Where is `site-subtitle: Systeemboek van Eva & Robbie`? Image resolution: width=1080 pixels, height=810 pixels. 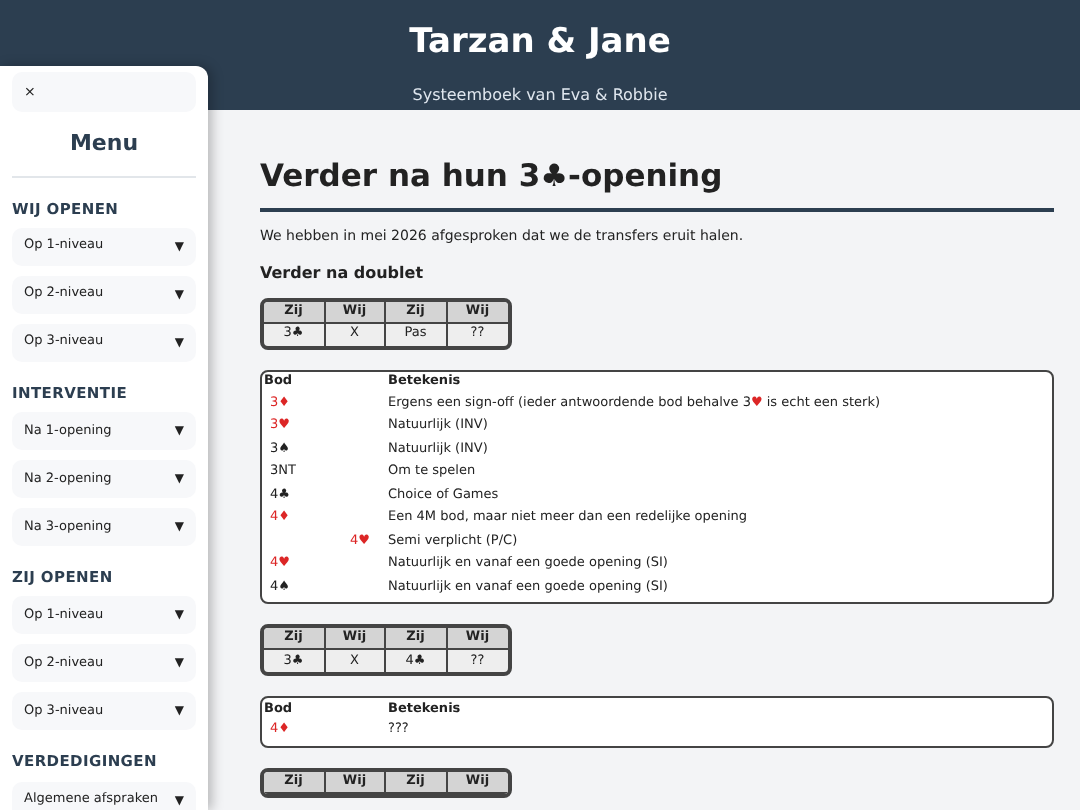
site-subtitle: Systeemboek van Eva & Robbie is located at coordinates (540, 96).